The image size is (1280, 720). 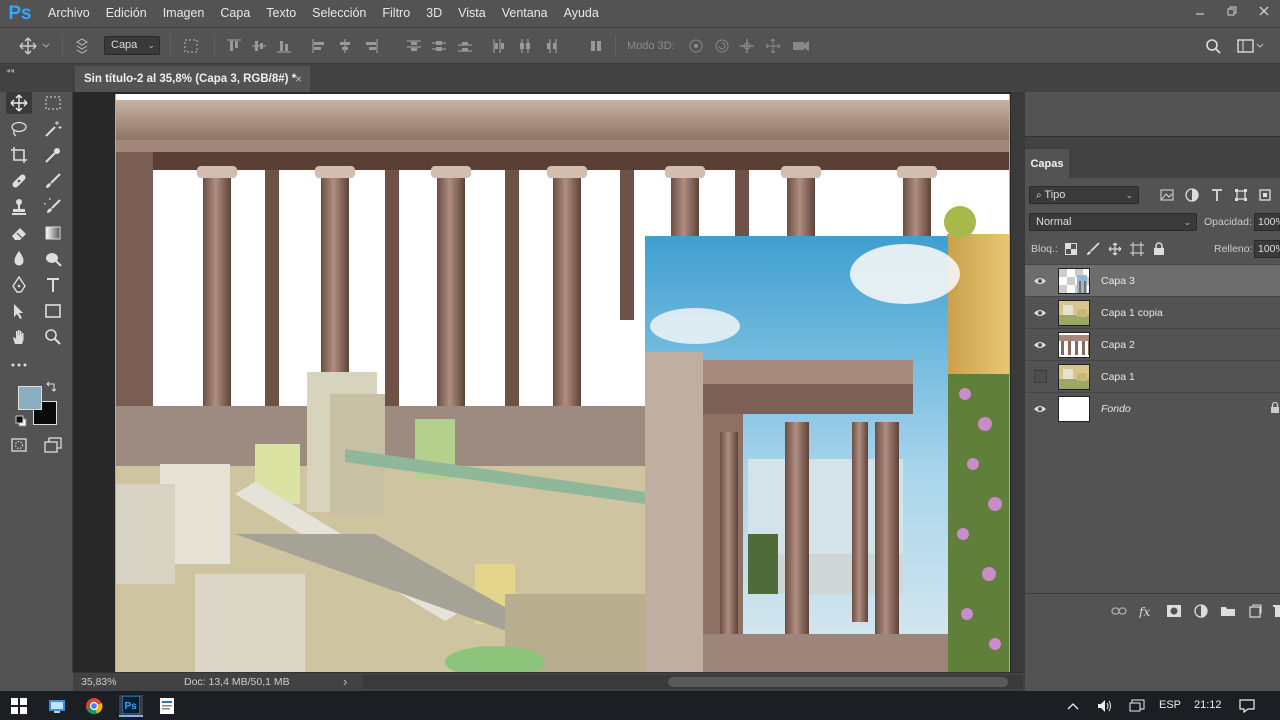 I want to click on align-right-edges-icon, so click(x=371, y=46).